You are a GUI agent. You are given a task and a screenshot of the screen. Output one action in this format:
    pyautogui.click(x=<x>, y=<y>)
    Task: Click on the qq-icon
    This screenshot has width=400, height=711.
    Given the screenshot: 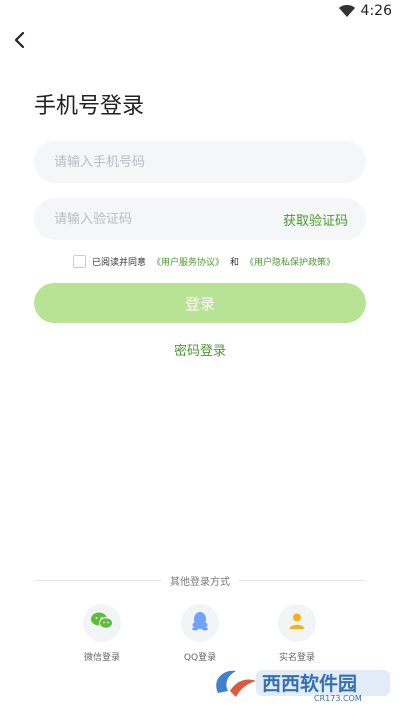 What is the action you would take?
    pyautogui.click(x=200, y=623)
    